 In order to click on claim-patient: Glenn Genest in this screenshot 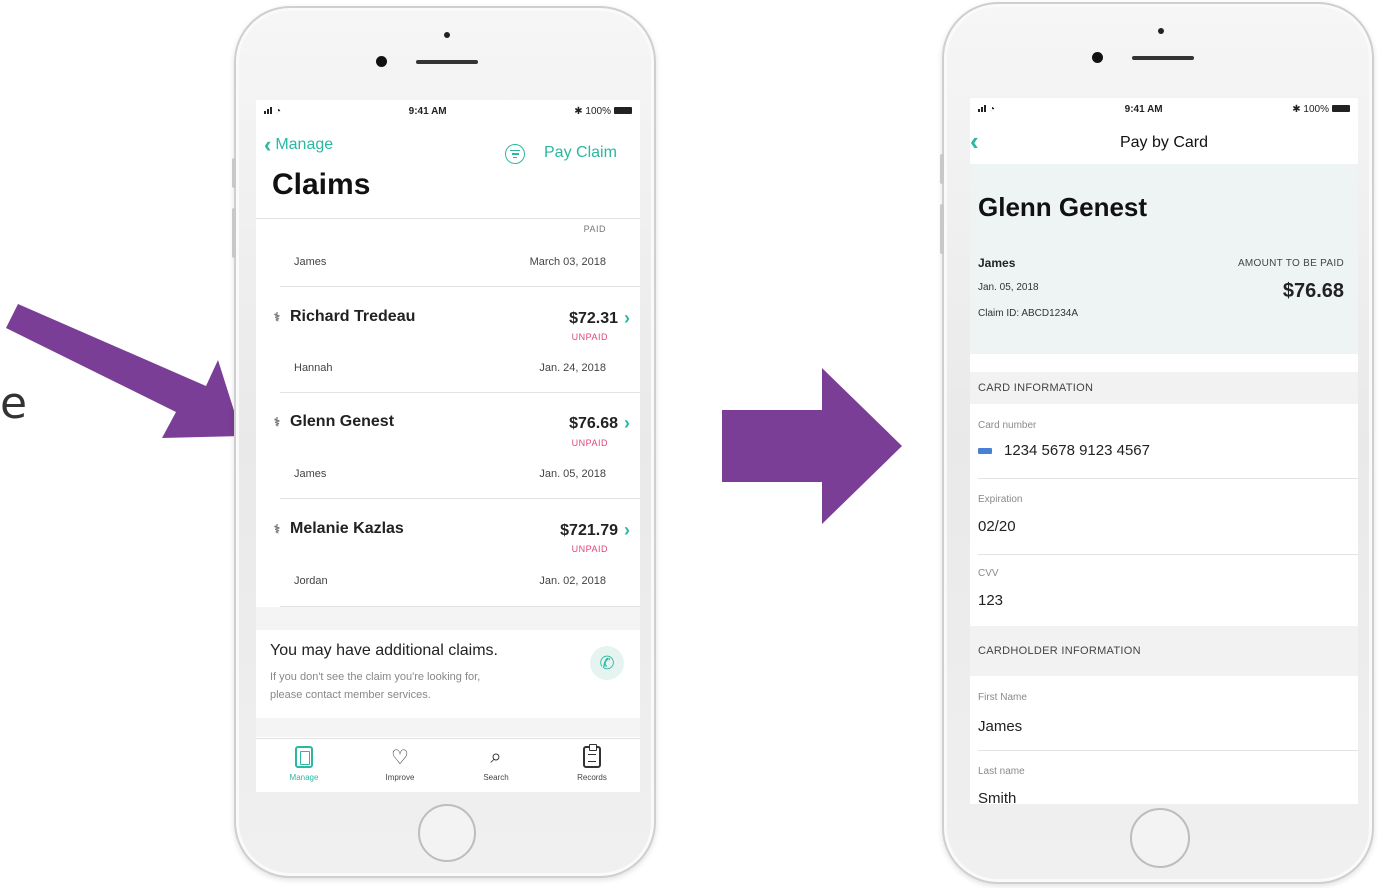, I will do `click(342, 421)`.